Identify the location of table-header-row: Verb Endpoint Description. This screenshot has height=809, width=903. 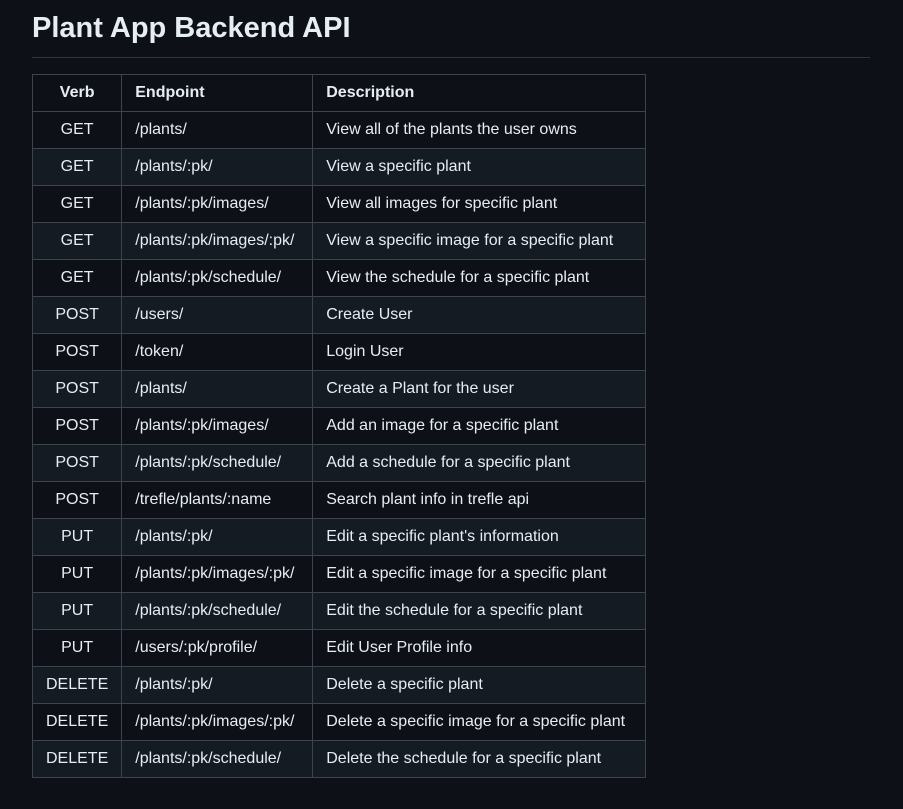
(339, 93).